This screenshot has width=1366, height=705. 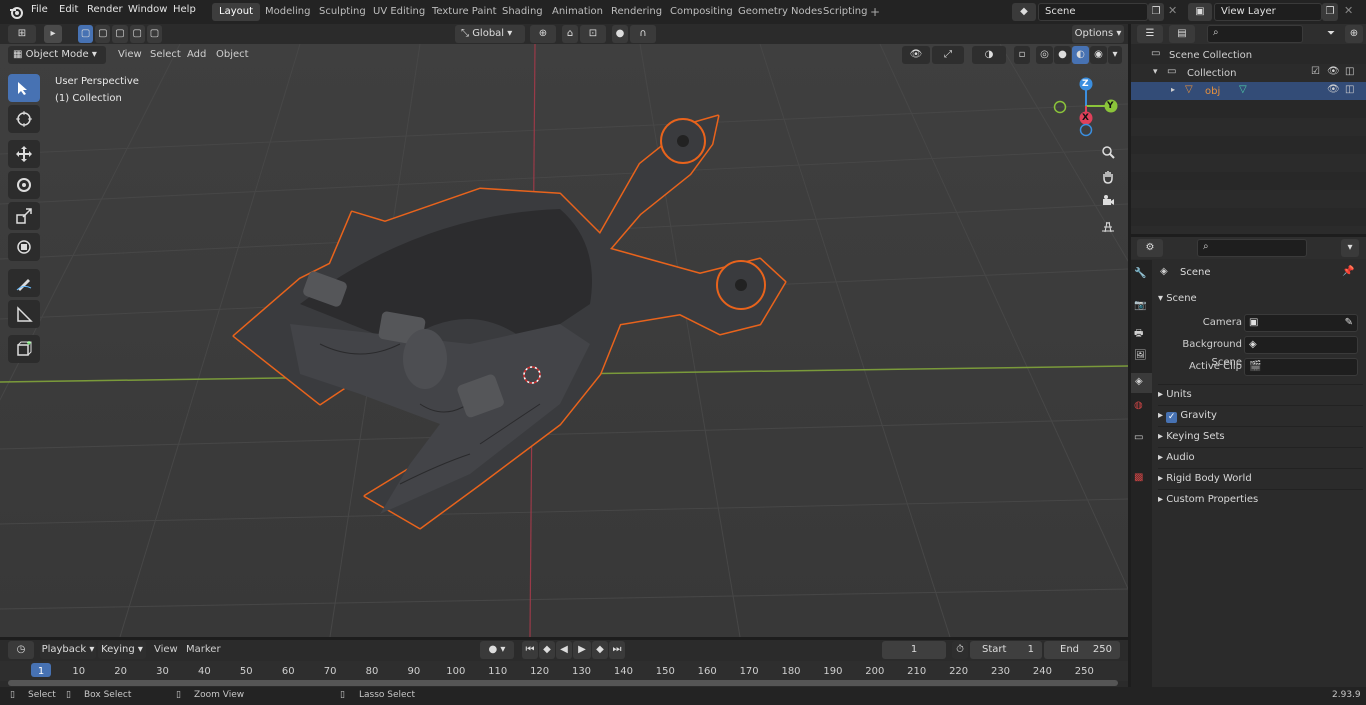 I want to click on jump-keyframe-forward-icon: ◆, so click(x=600, y=650).